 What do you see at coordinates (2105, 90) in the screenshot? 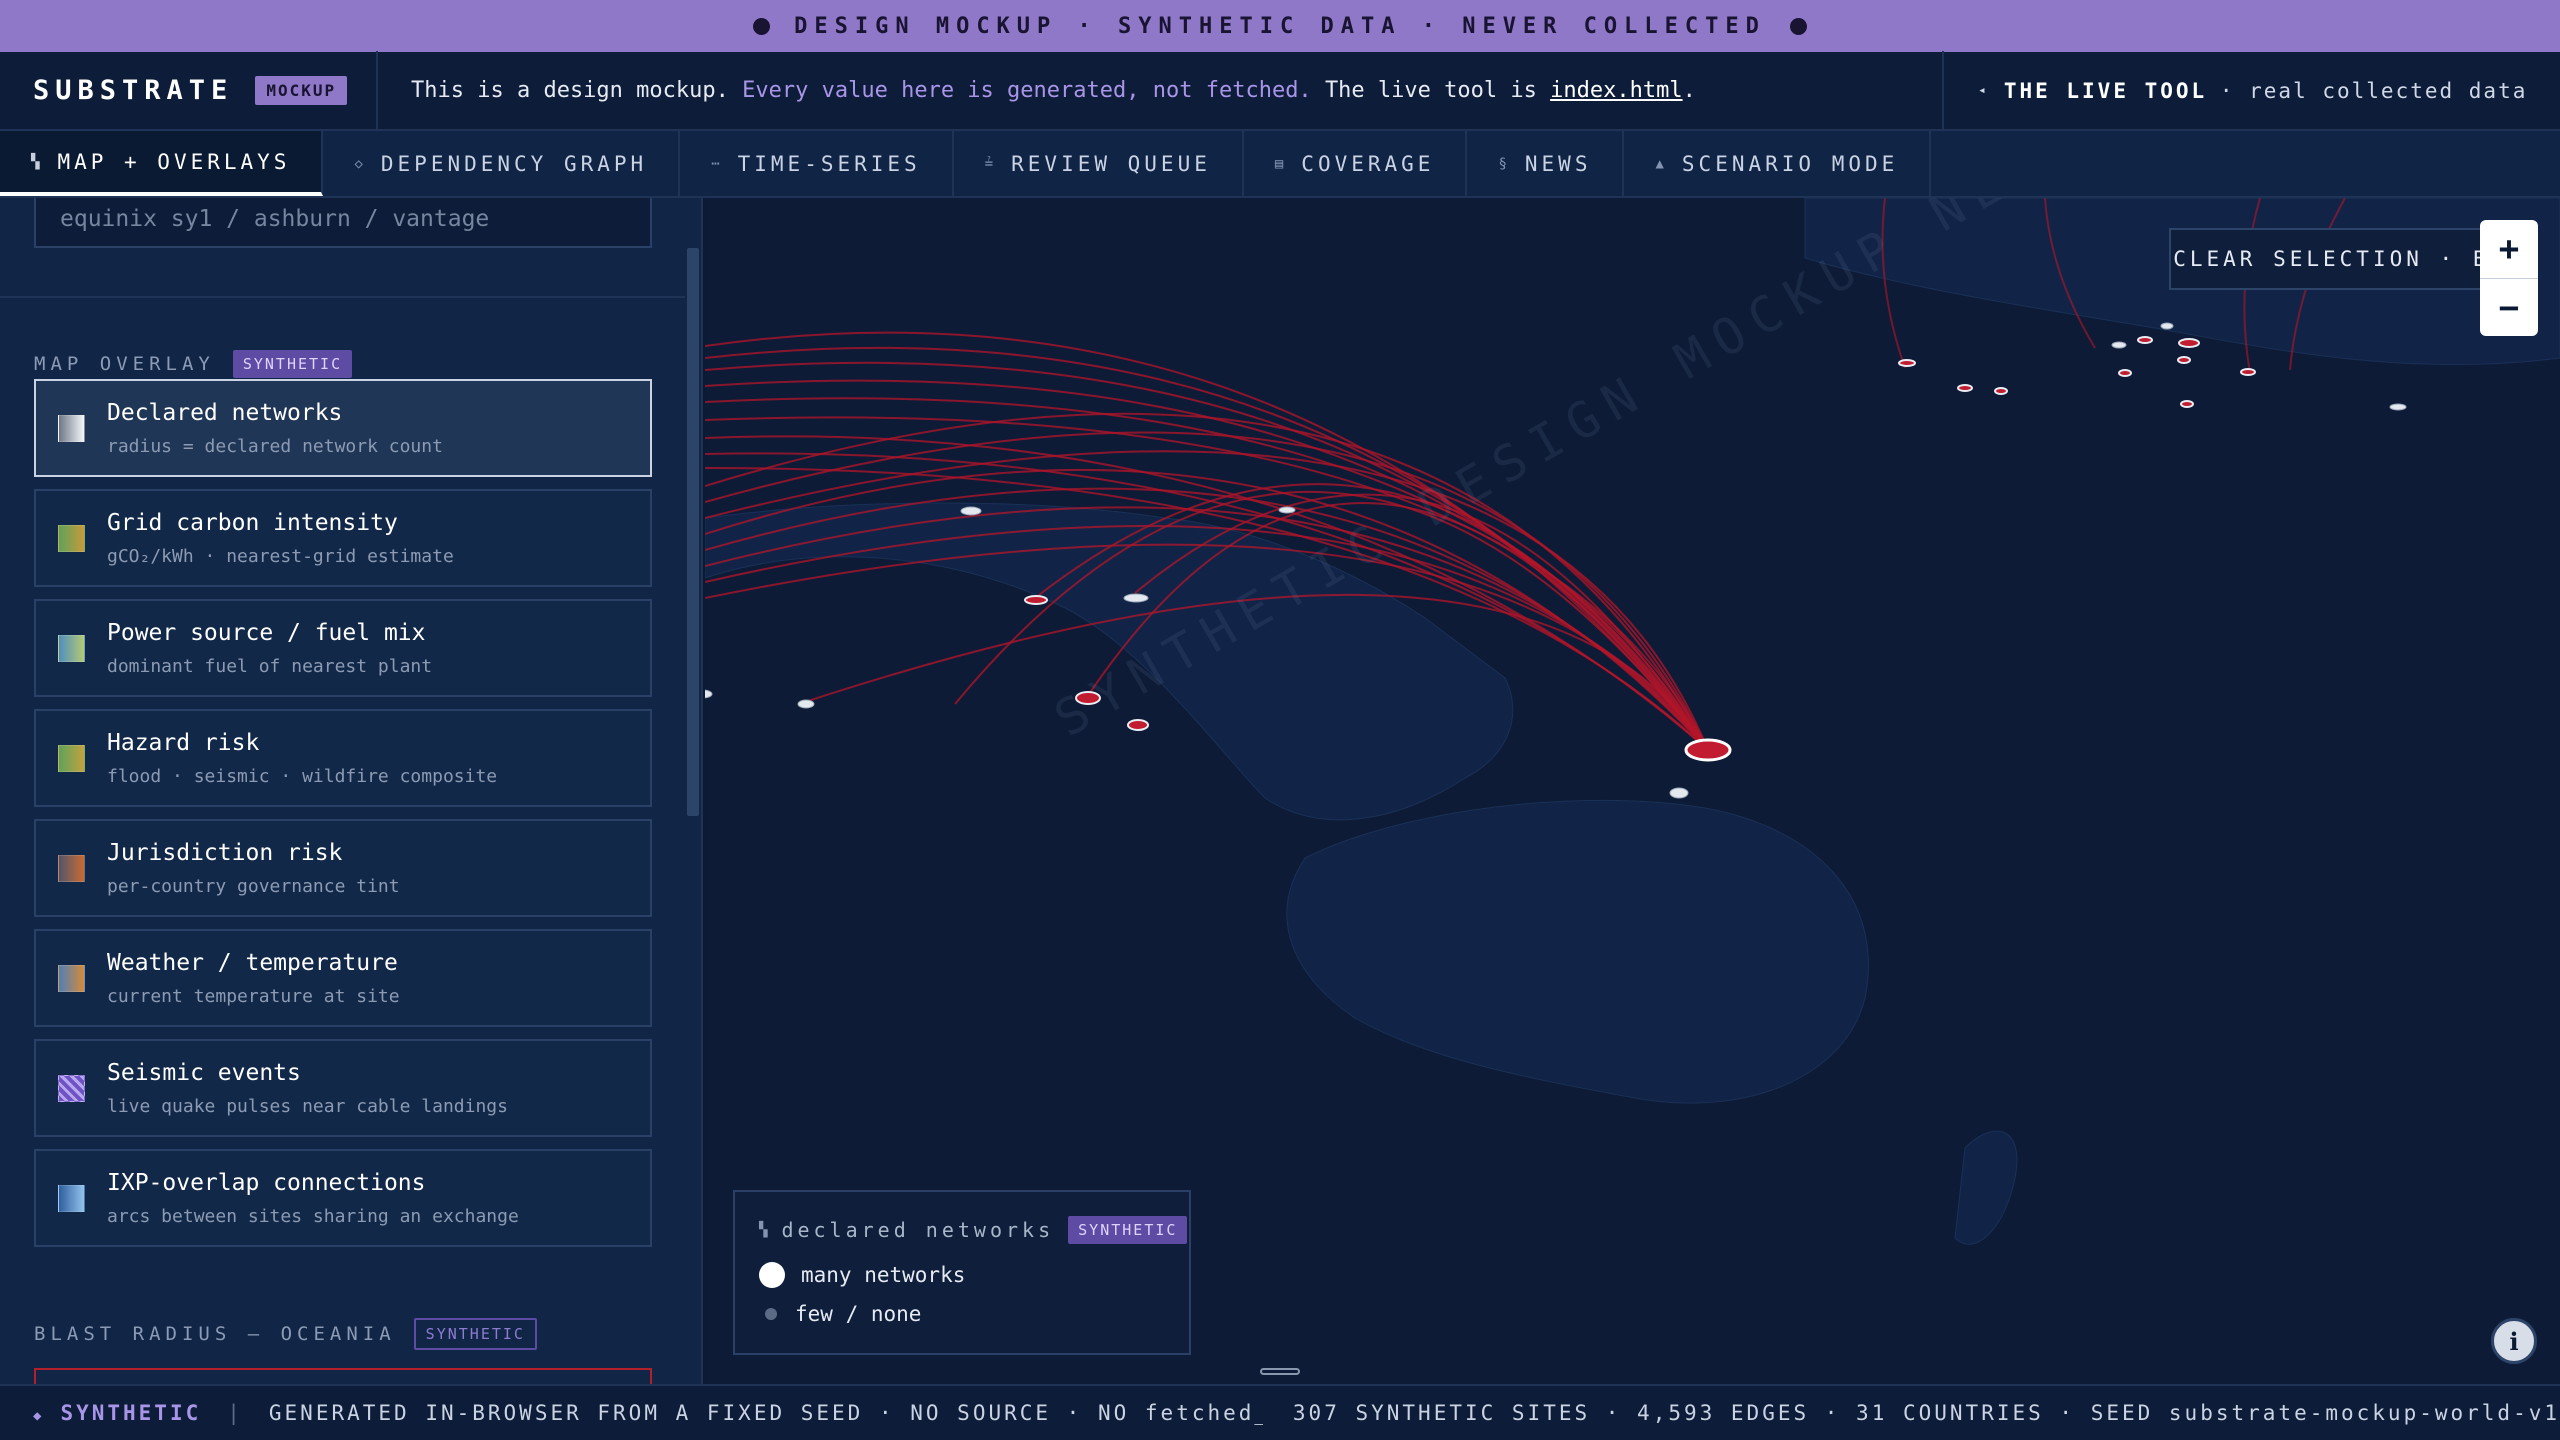
I see `live-tool-label: THE LIVE TOOL` at bounding box center [2105, 90].